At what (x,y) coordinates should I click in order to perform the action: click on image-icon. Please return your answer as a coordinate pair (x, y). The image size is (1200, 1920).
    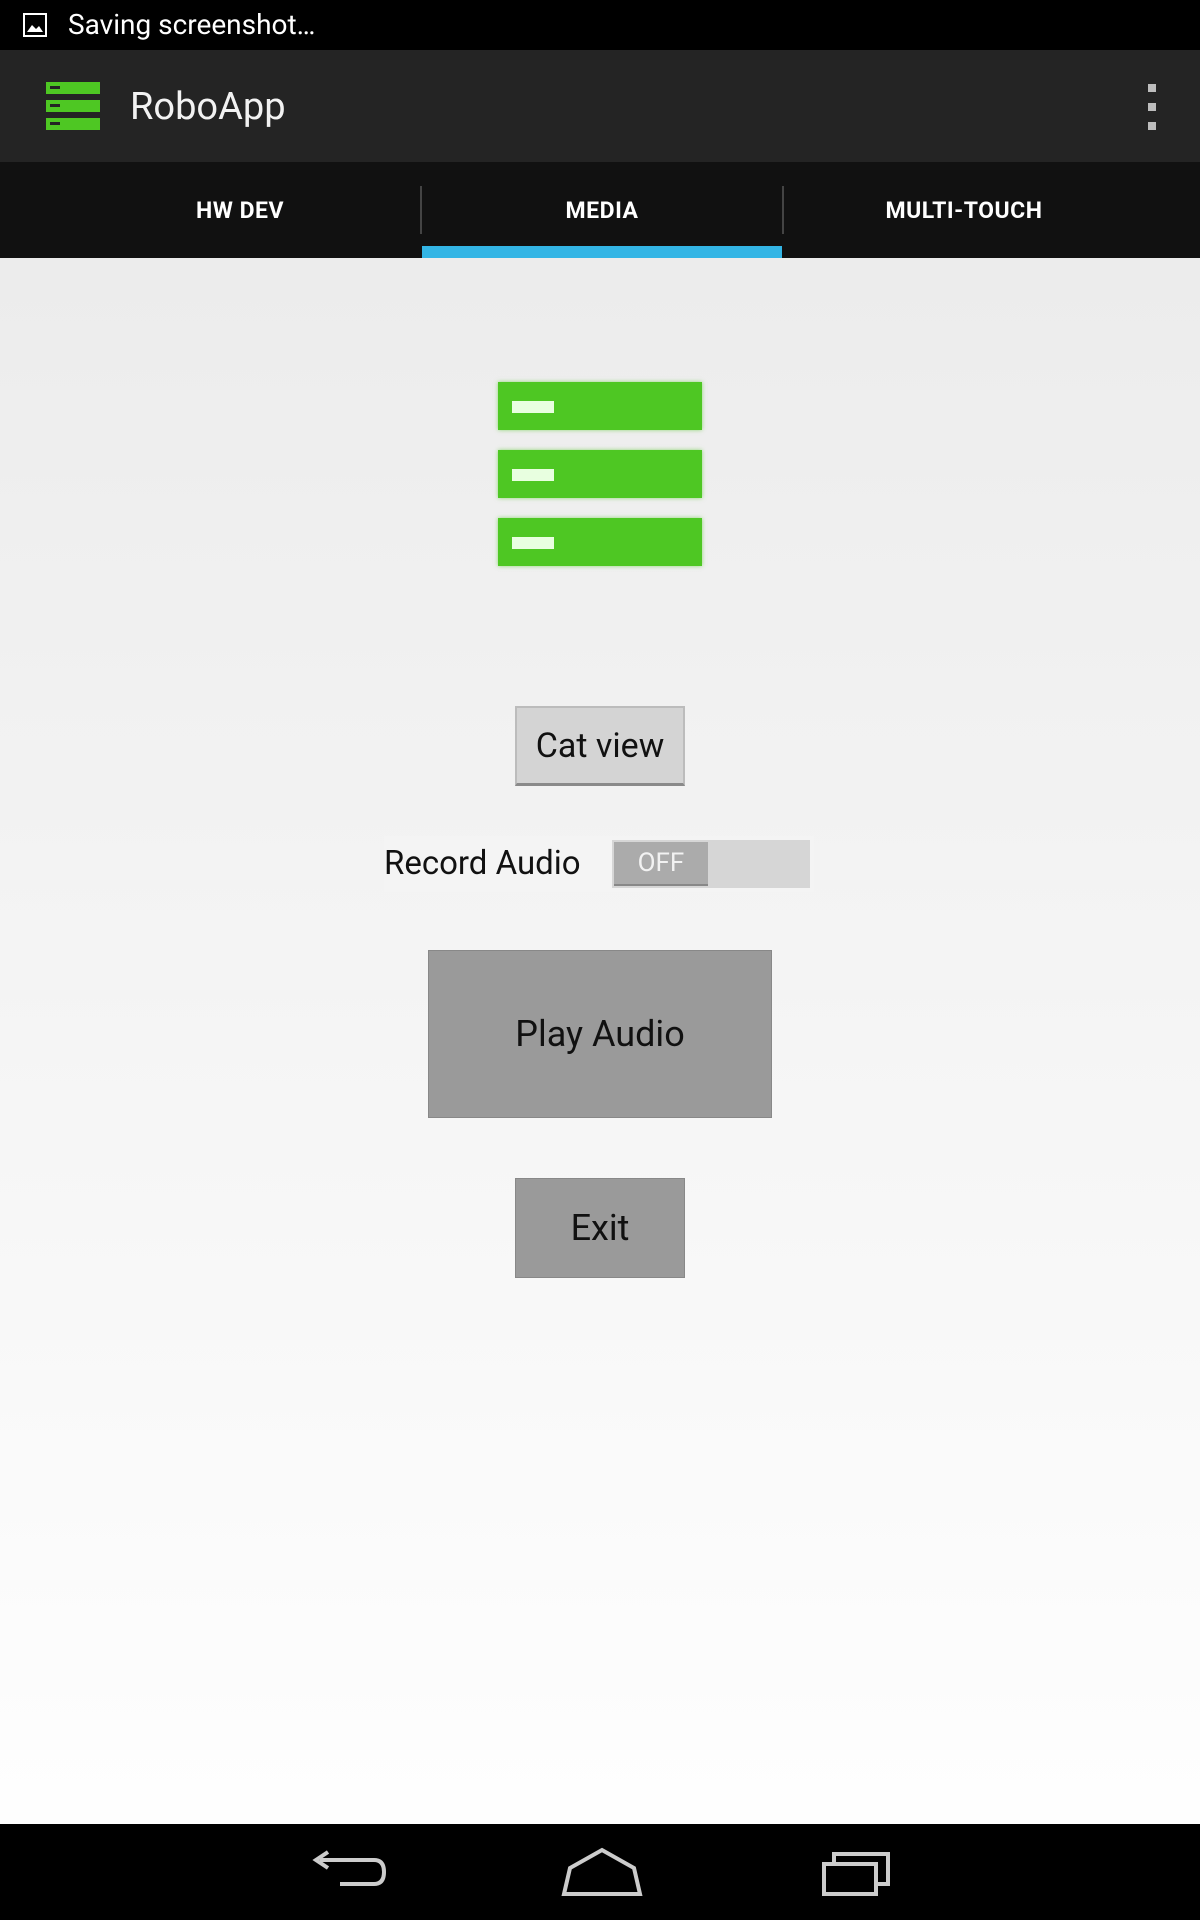
    Looking at the image, I should click on (35, 25).